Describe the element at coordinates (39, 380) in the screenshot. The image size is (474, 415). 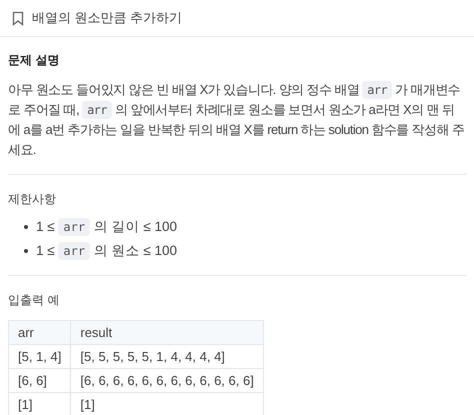
I see `table-cell: [6, 6]` at that location.